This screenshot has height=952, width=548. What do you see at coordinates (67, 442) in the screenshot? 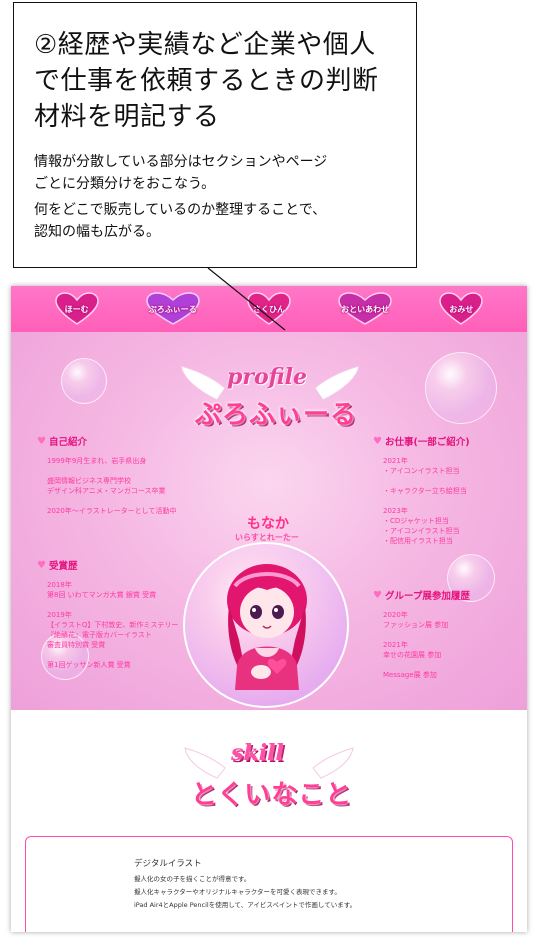
I see `intro-heading-text: 自己紹介` at bounding box center [67, 442].